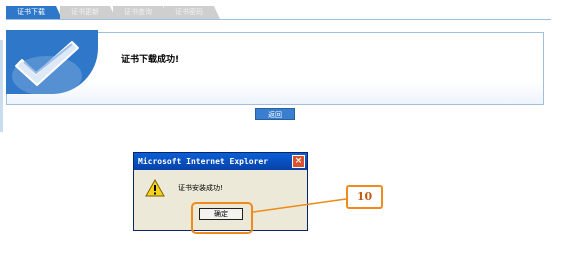  Describe the element at coordinates (364, 197) in the screenshot. I see `step-number-badge: 10` at that location.